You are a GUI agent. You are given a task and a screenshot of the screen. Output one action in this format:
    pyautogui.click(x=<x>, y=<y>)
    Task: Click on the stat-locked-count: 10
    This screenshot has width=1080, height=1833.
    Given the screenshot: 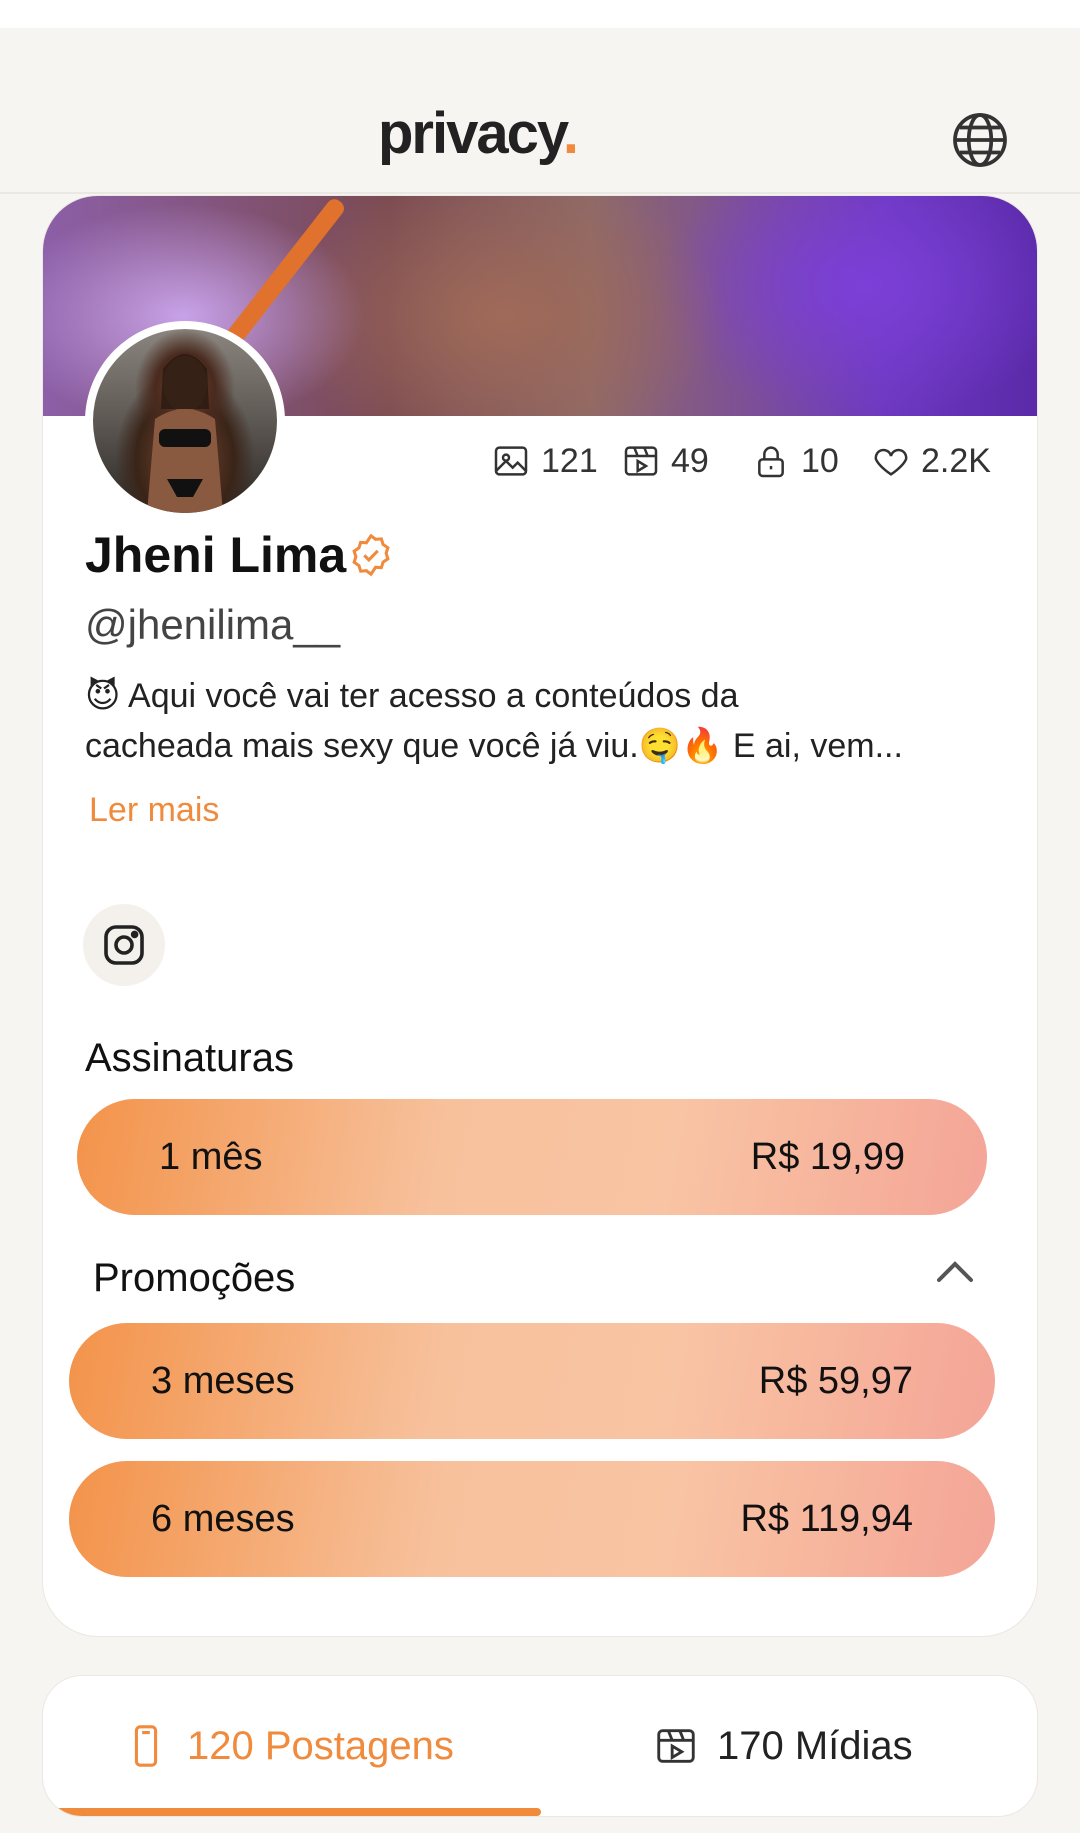 What is the action you would take?
    pyautogui.click(x=820, y=460)
    